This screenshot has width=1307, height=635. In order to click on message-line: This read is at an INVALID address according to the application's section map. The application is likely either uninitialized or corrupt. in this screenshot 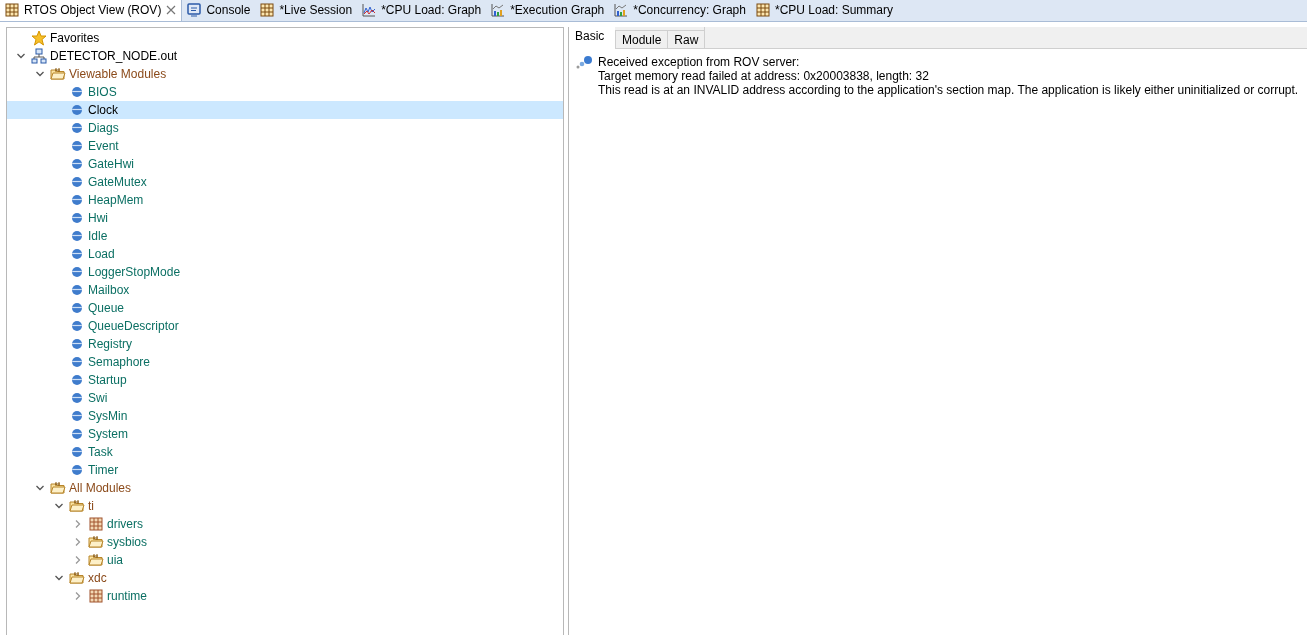, I will do `click(948, 90)`.